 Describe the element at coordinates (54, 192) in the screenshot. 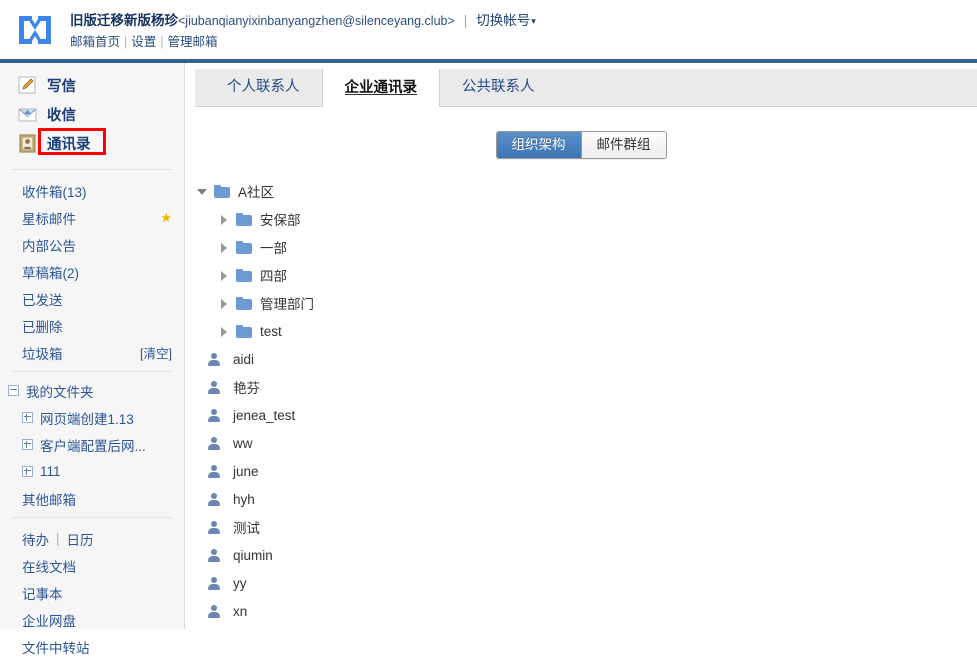

I see `folder-inbox-label: 收件箱(13)` at that location.